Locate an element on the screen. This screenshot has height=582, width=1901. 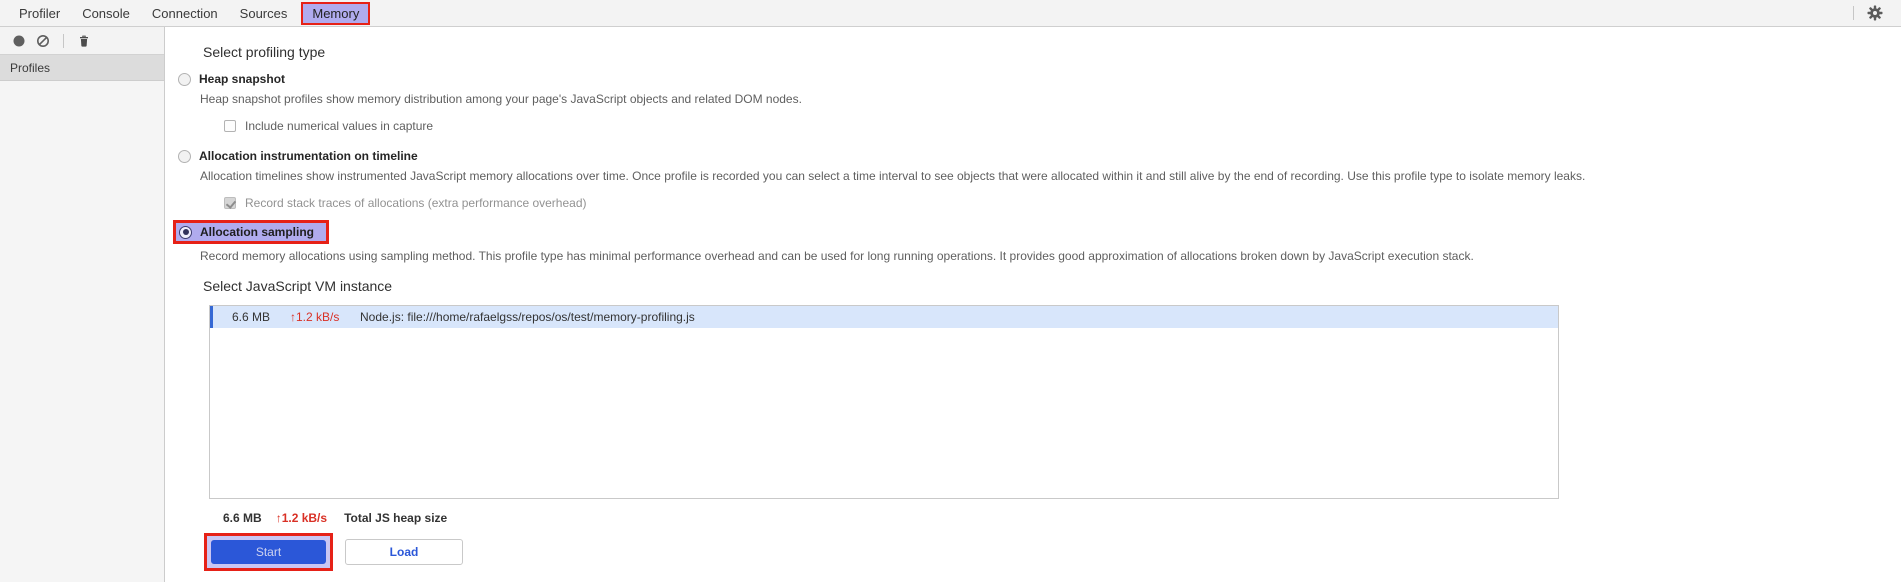
vm-heap-size: 6.6 MB is located at coordinates (251, 317).